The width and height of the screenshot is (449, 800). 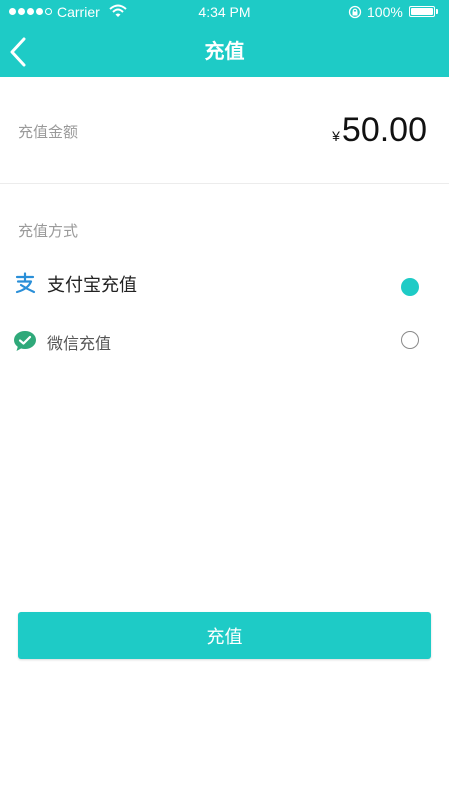 I want to click on amount-number: 50.00, so click(x=384, y=130).